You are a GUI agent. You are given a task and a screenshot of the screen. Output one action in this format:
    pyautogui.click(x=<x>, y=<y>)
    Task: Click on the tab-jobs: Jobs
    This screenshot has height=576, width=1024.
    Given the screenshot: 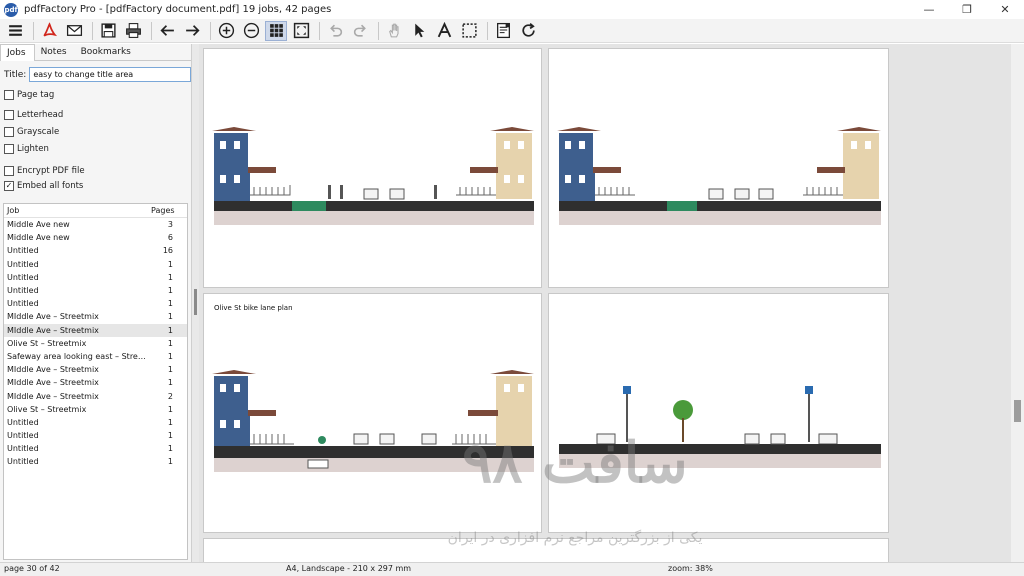 What is the action you would take?
    pyautogui.click(x=17, y=52)
    